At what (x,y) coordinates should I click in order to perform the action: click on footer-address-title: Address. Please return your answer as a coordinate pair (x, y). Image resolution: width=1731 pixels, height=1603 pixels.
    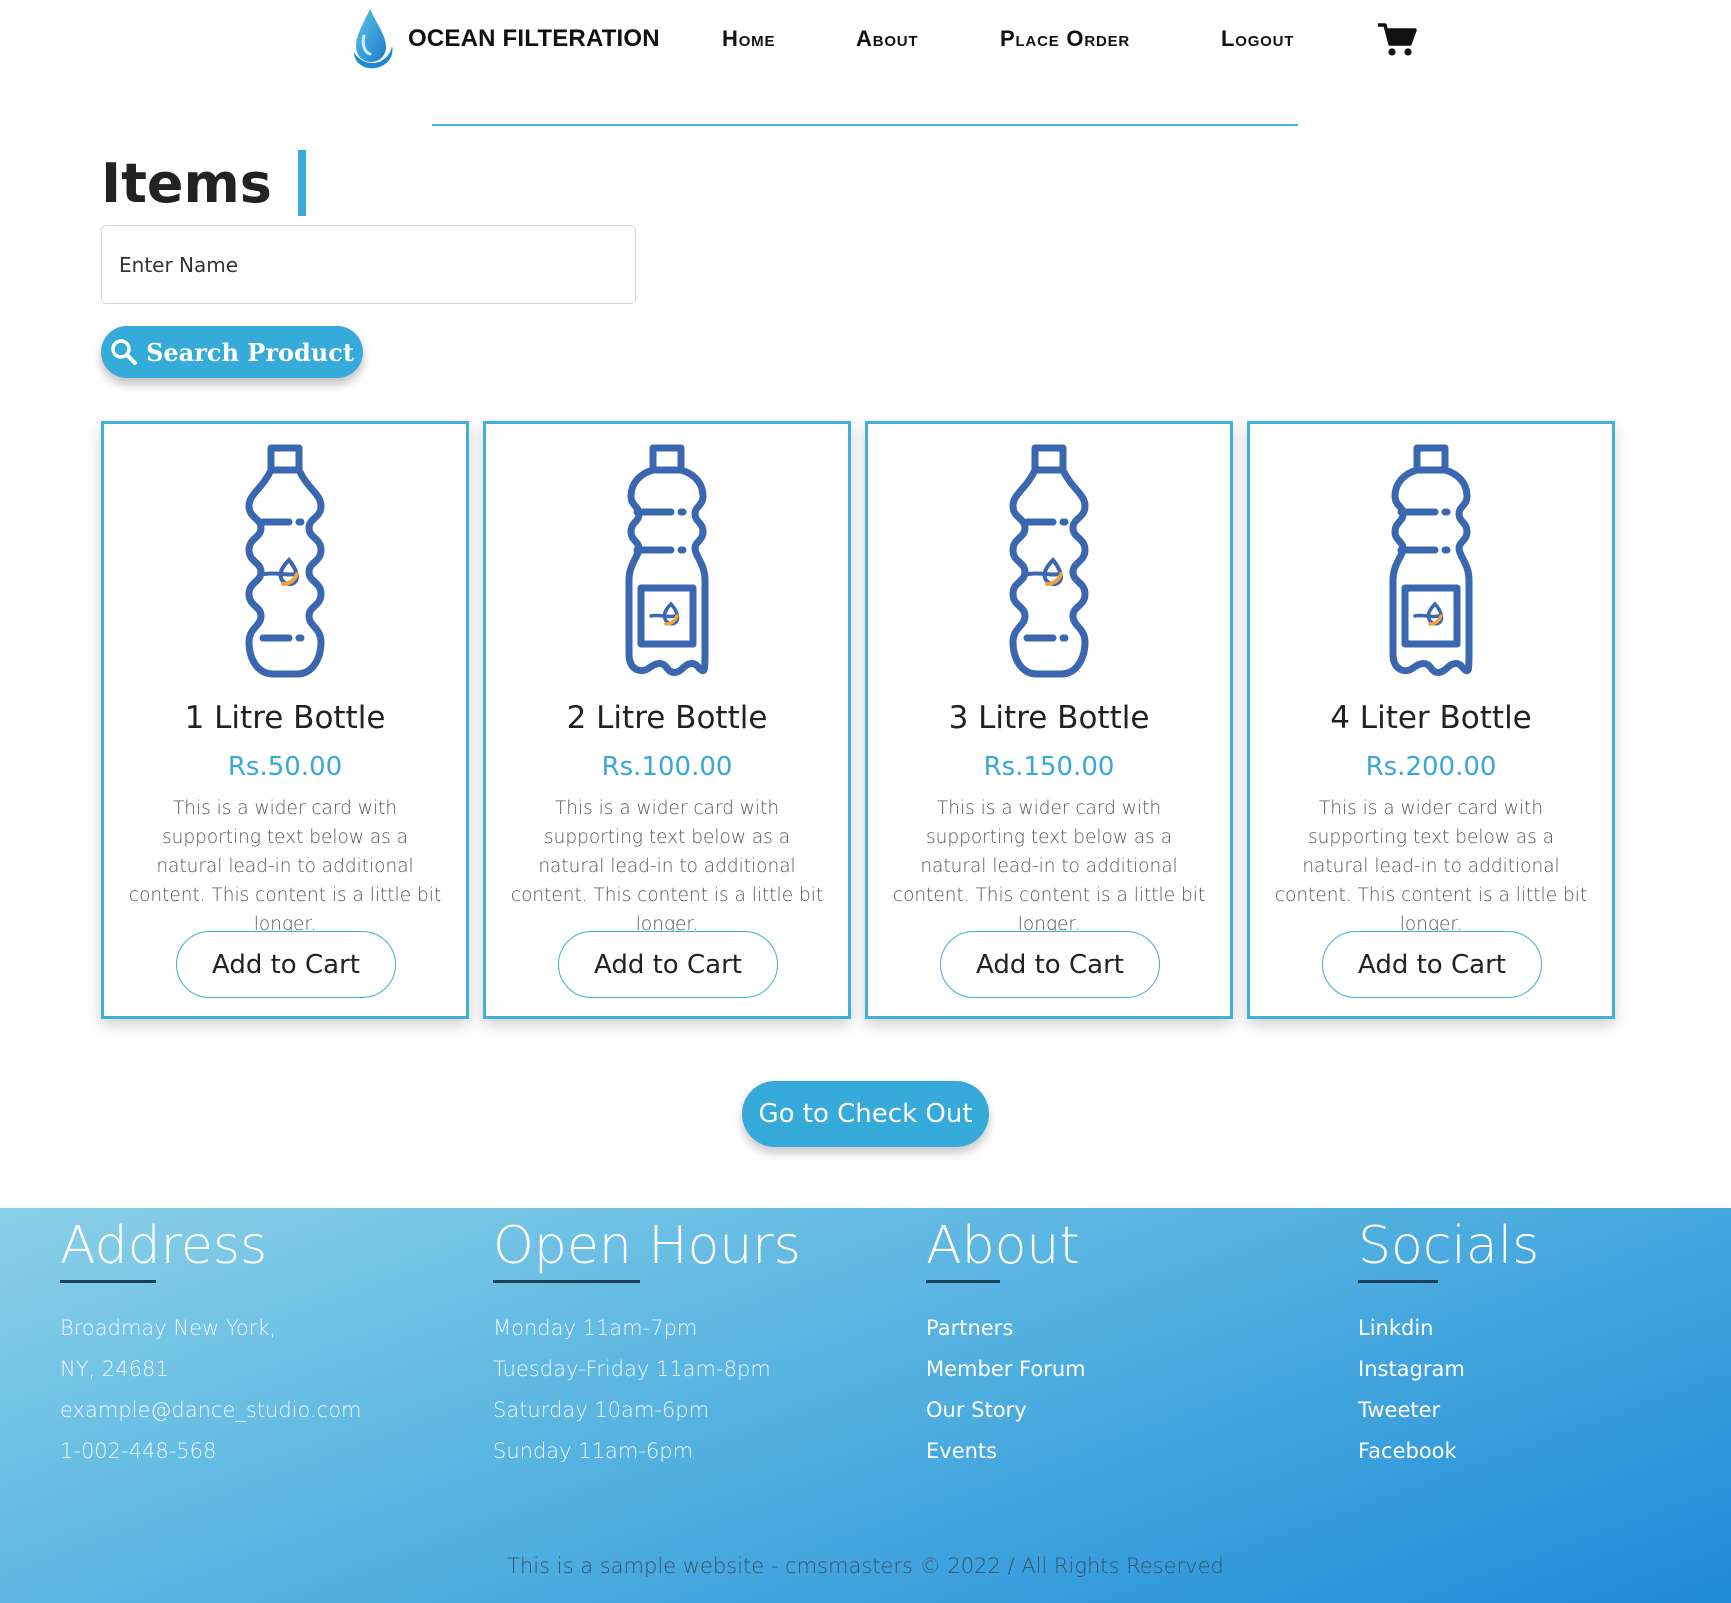
    Looking at the image, I should click on (164, 1246).